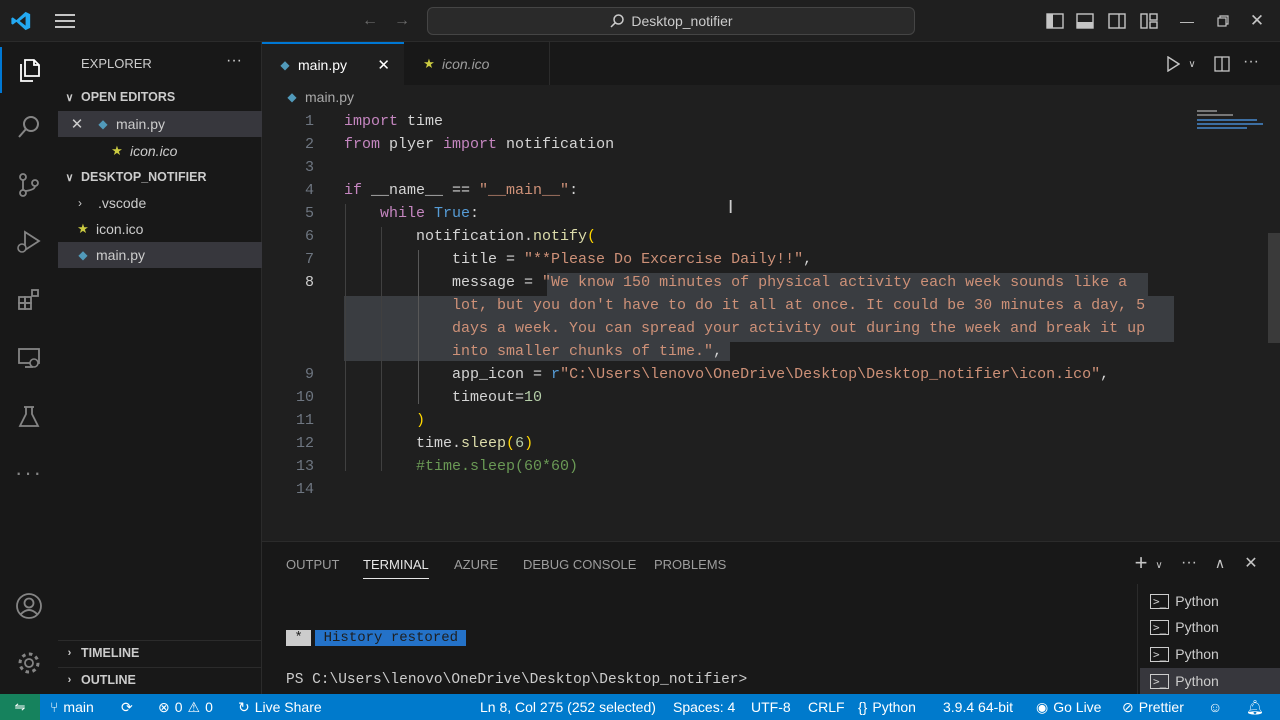 The image size is (1280, 720). I want to click on open-editor-item: ★ icon.ico, so click(160, 151).